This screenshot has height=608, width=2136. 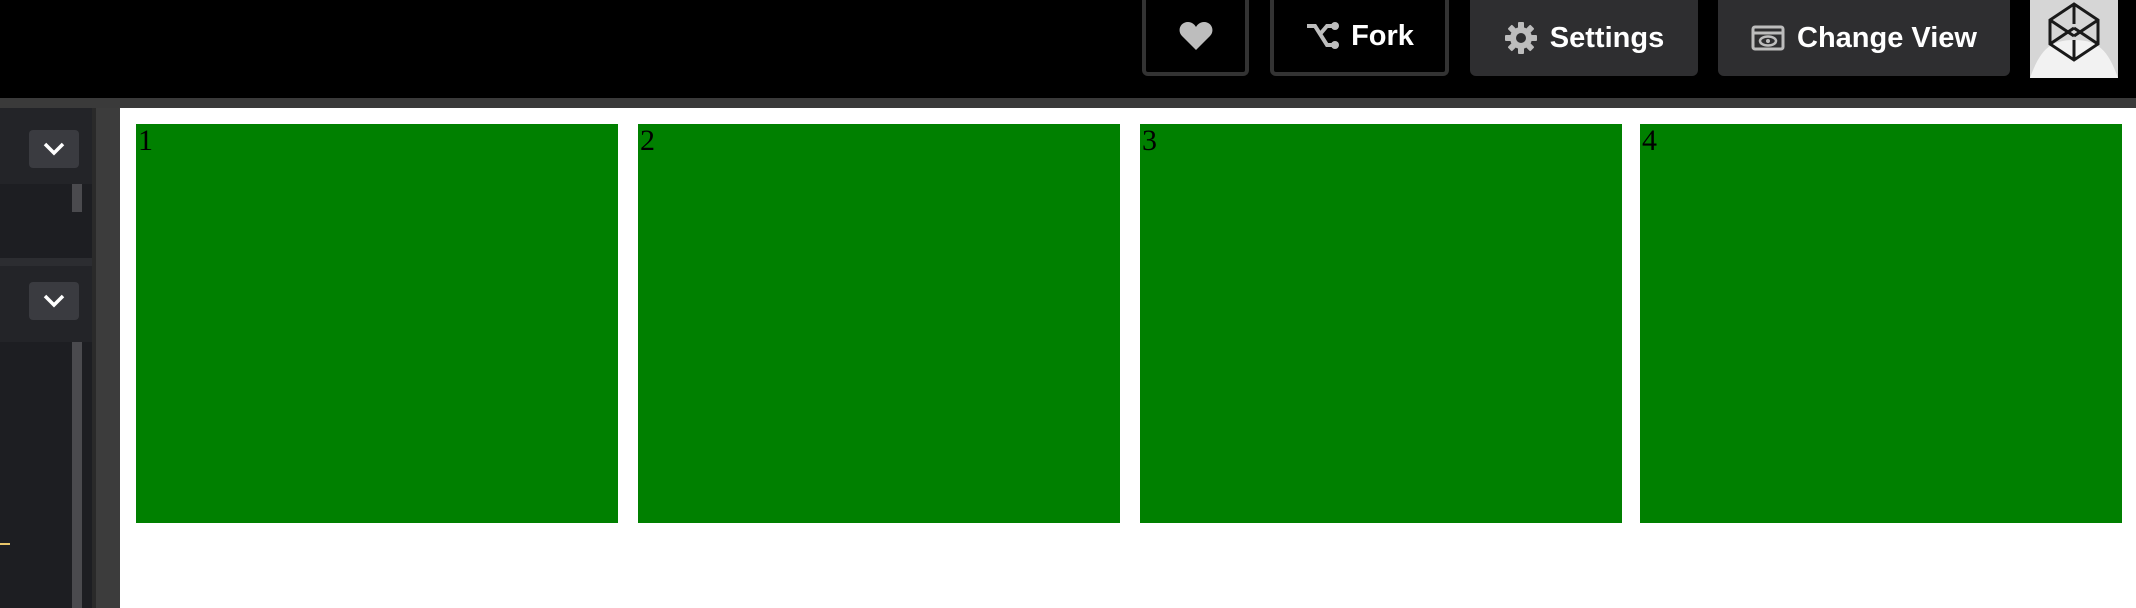 What do you see at coordinates (5, 544) in the screenshot?
I see `code-fragment` at bounding box center [5, 544].